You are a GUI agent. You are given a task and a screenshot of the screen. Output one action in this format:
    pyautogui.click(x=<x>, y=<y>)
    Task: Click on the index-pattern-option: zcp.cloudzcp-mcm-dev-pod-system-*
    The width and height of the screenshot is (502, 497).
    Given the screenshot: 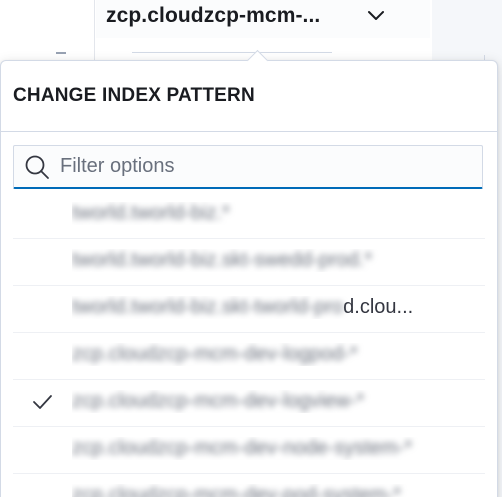 What is the action you would take?
    pyautogui.click(x=249, y=485)
    